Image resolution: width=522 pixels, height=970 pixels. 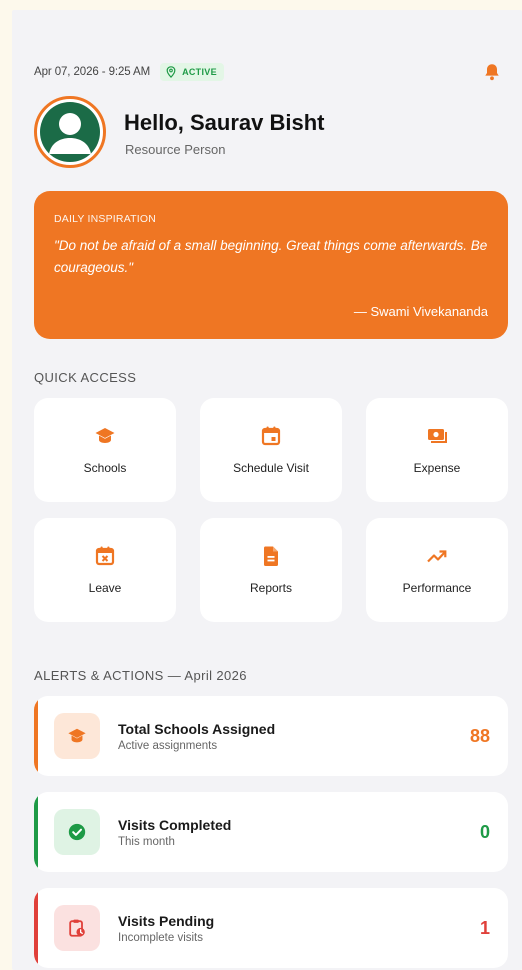 What do you see at coordinates (270, 556) in the screenshot?
I see `document-icon` at bounding box center [270, 556].